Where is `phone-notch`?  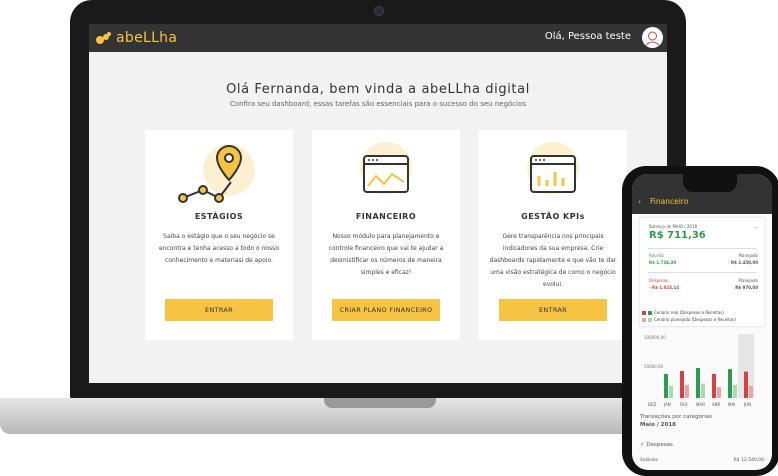
phone-notch is located at coordinates (710, 183).